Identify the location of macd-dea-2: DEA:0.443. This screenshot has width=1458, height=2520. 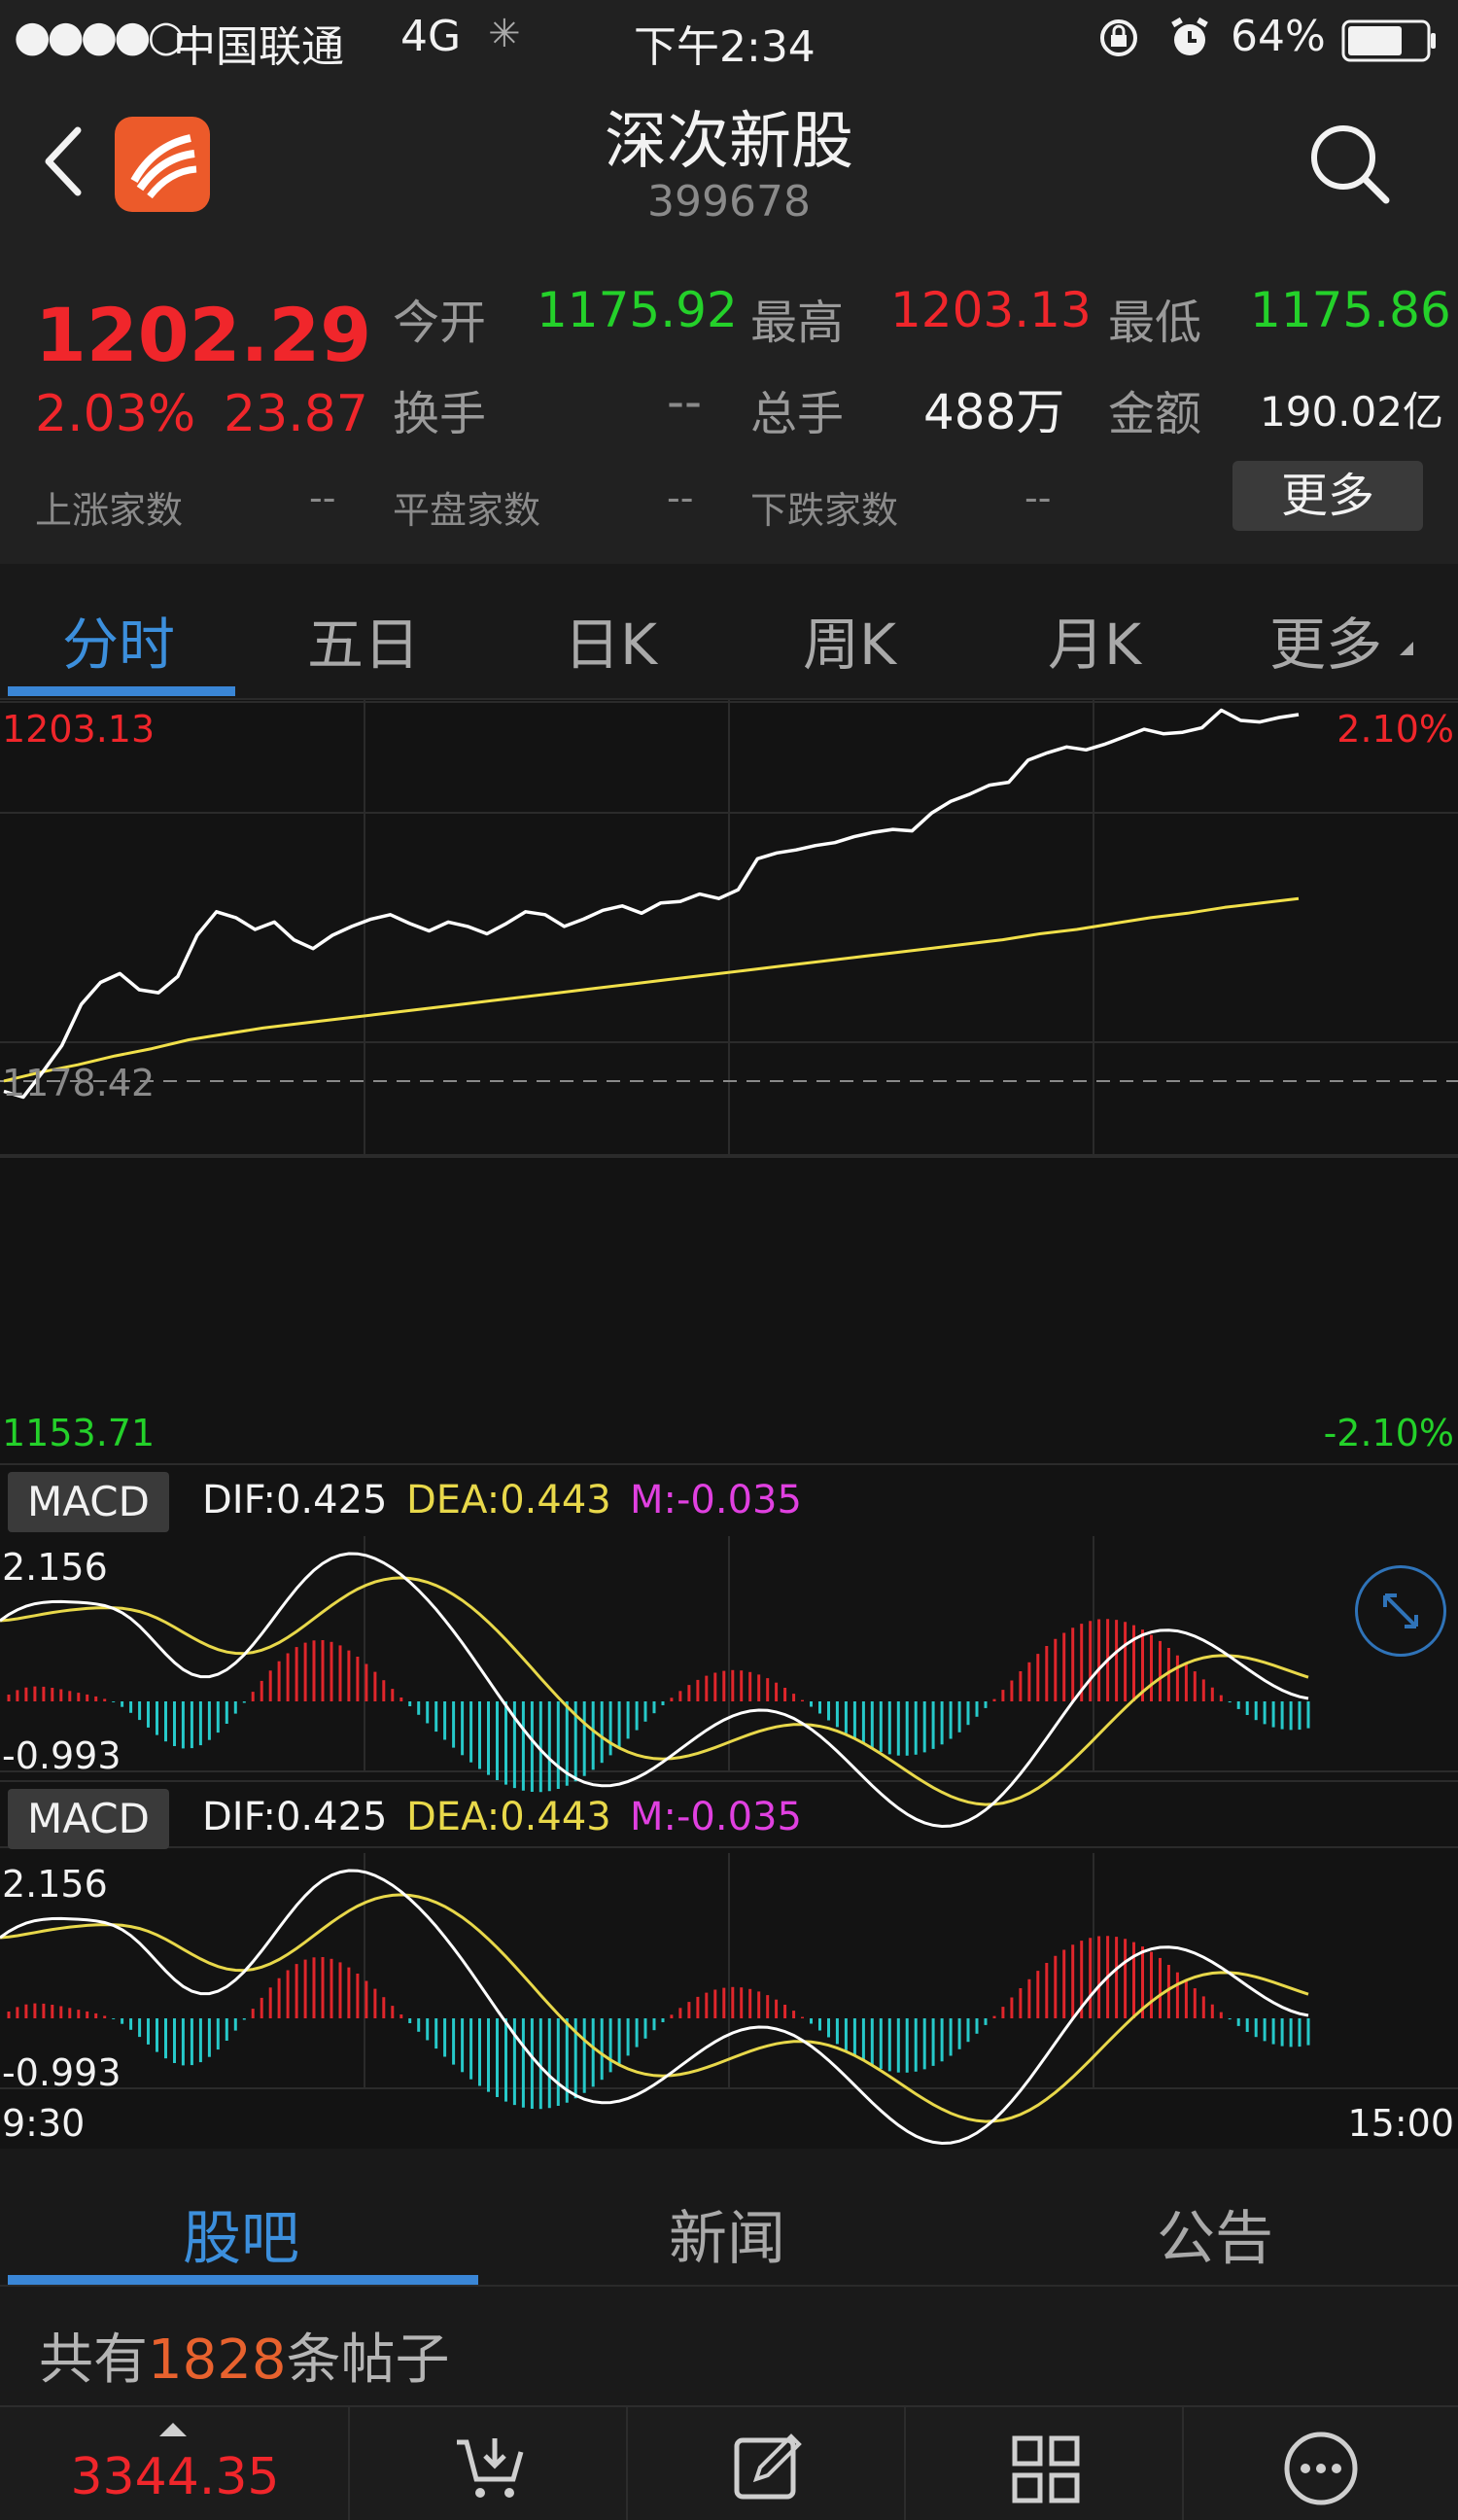
(508, 1817).